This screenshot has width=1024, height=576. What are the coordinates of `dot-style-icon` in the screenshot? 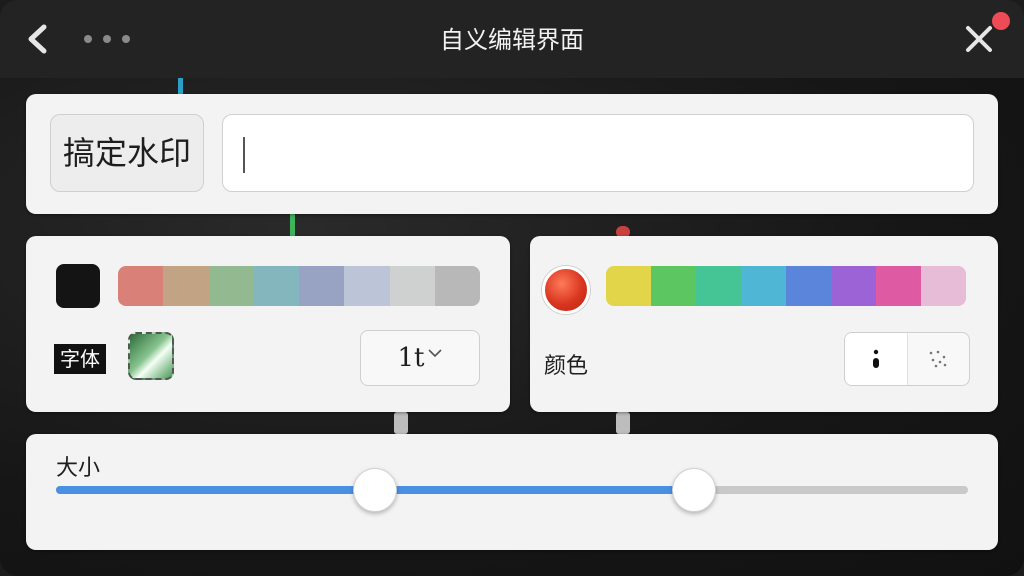 It's located at (875, 358).